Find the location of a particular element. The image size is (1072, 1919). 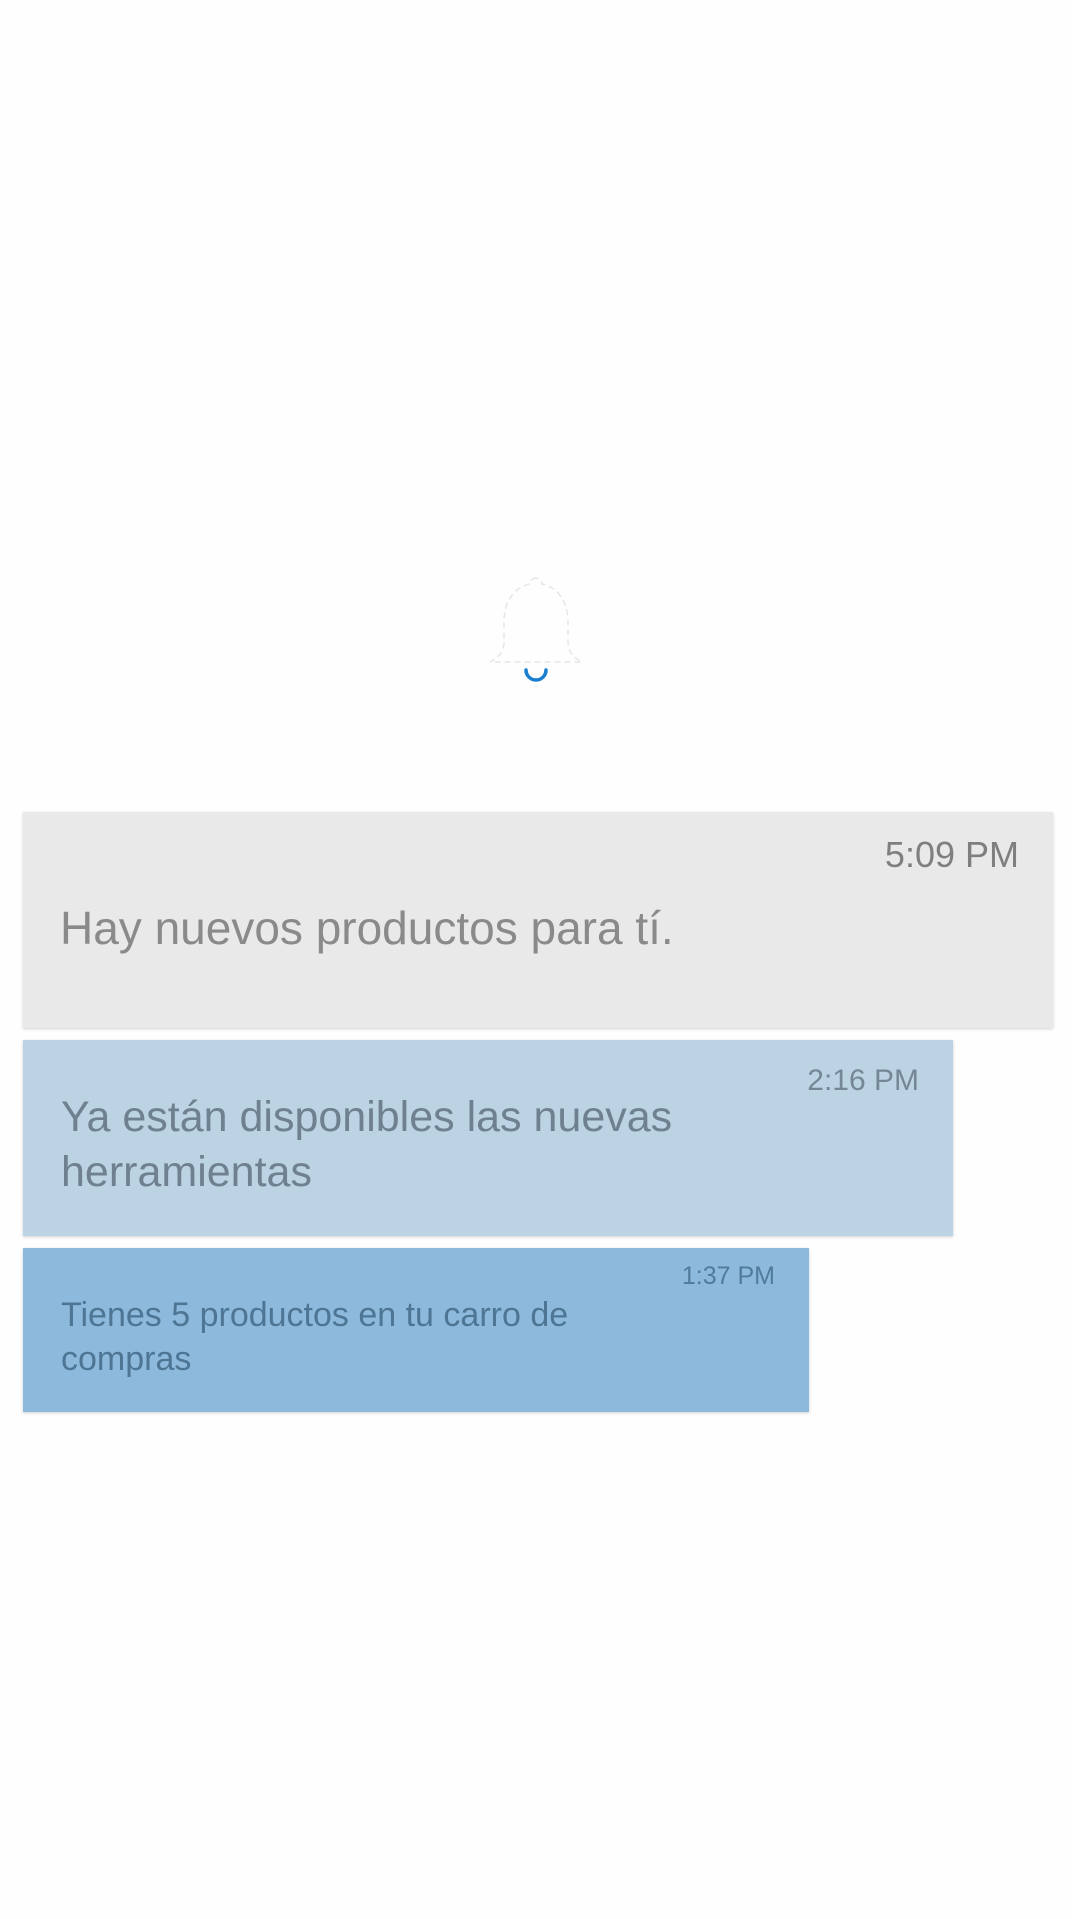

bell-icon is located at coordinates (536, 632).